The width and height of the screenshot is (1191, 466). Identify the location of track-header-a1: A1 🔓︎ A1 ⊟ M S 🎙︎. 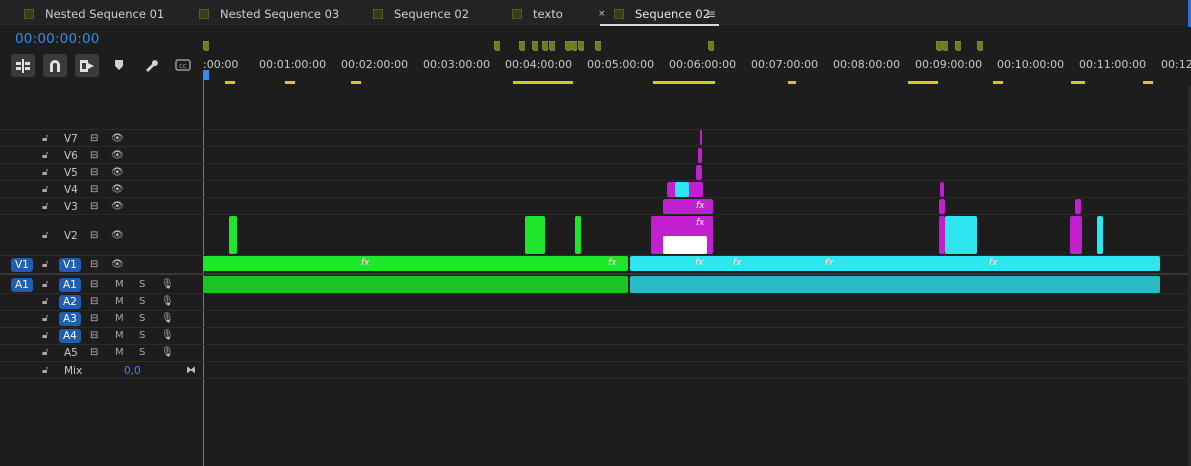
(101, 284).